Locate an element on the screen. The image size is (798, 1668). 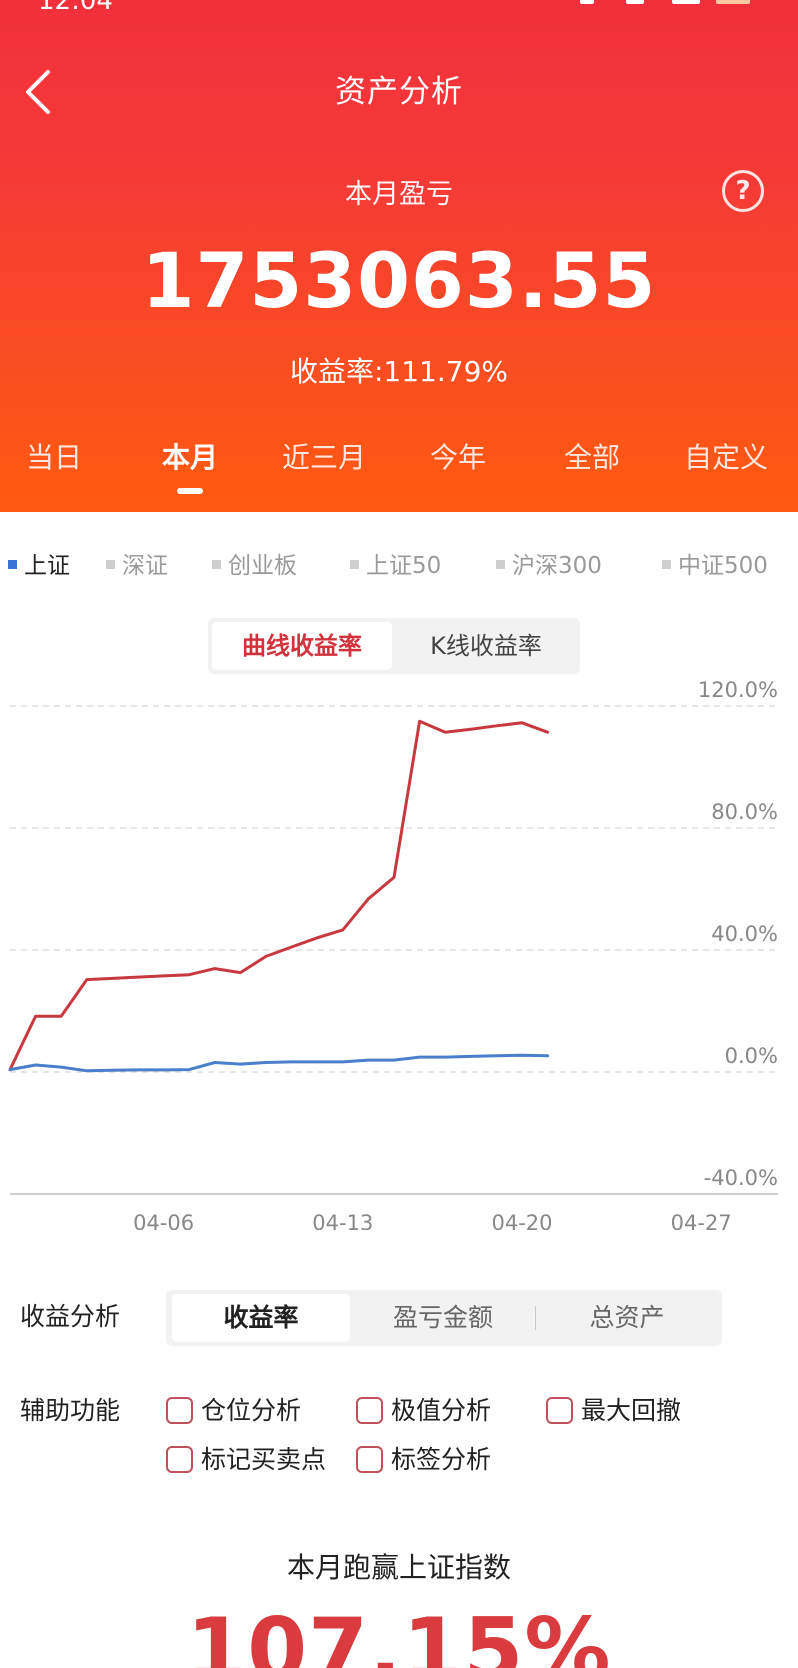
status-time: 12:04 is located at coordinates (75, 7).